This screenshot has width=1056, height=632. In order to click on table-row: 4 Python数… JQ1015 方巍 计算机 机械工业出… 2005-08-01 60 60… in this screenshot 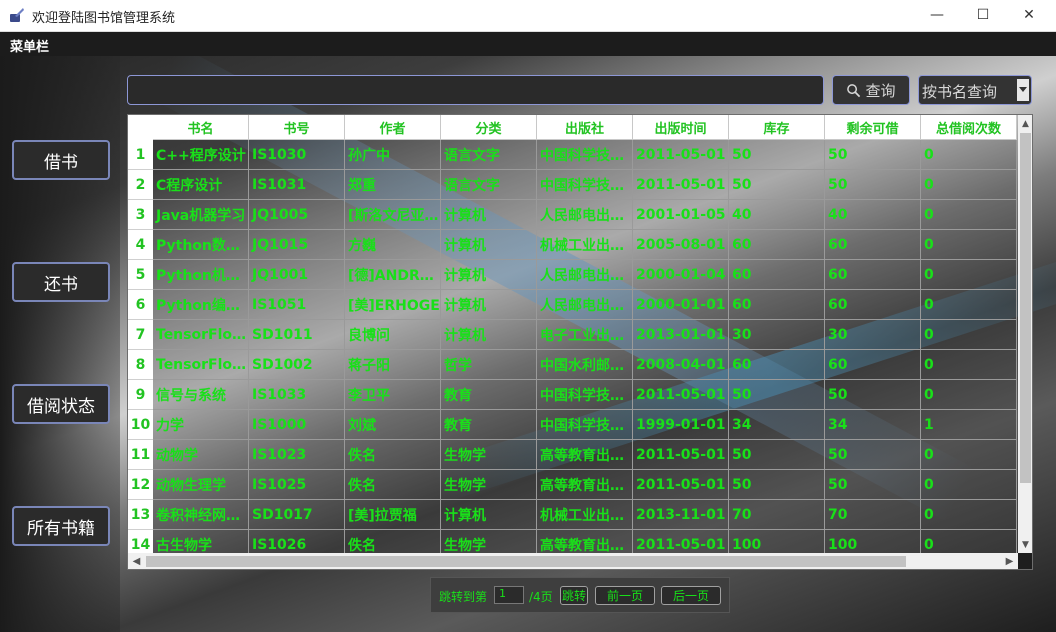, I will do `click(572, 245)`.